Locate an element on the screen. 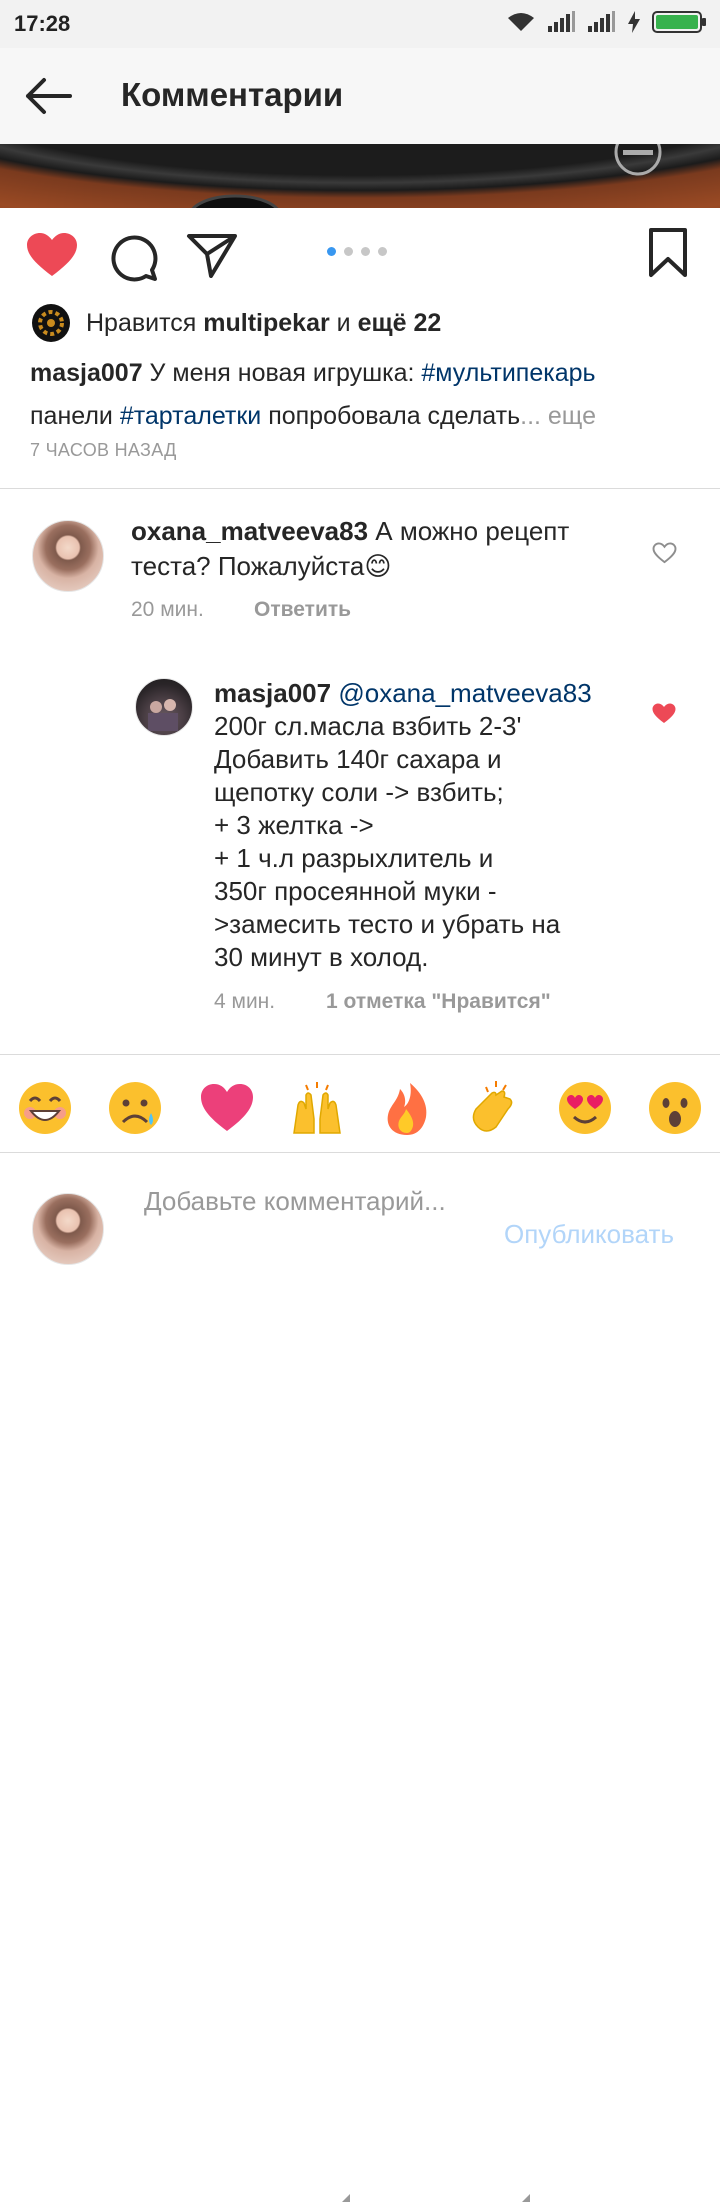 This screenshot has width=720, height=2202. grinning-emoji-icon is located at coordinates (45, 1108).